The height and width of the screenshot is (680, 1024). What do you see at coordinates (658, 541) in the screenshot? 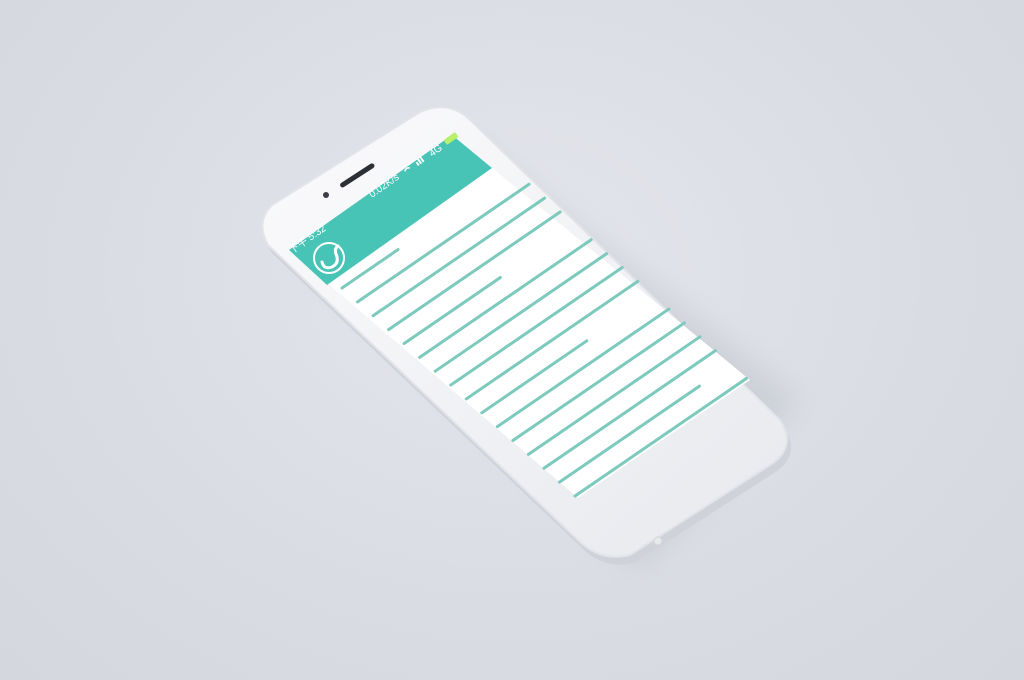
I see `home-button` at bounding box center [658, 541].